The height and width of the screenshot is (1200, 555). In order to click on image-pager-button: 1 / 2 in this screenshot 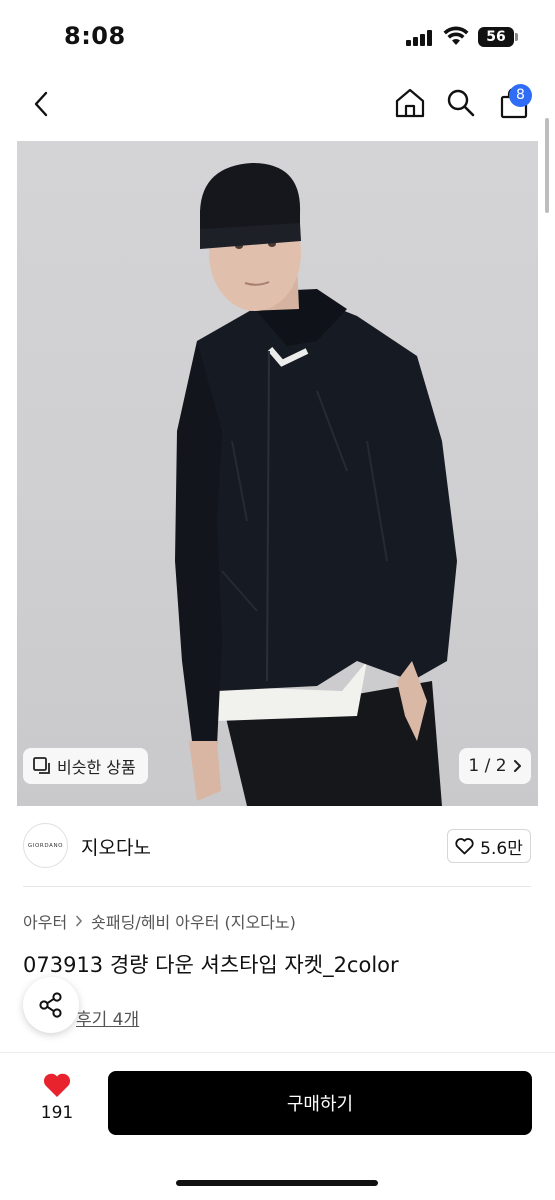, I will do `click(495, 766)`.